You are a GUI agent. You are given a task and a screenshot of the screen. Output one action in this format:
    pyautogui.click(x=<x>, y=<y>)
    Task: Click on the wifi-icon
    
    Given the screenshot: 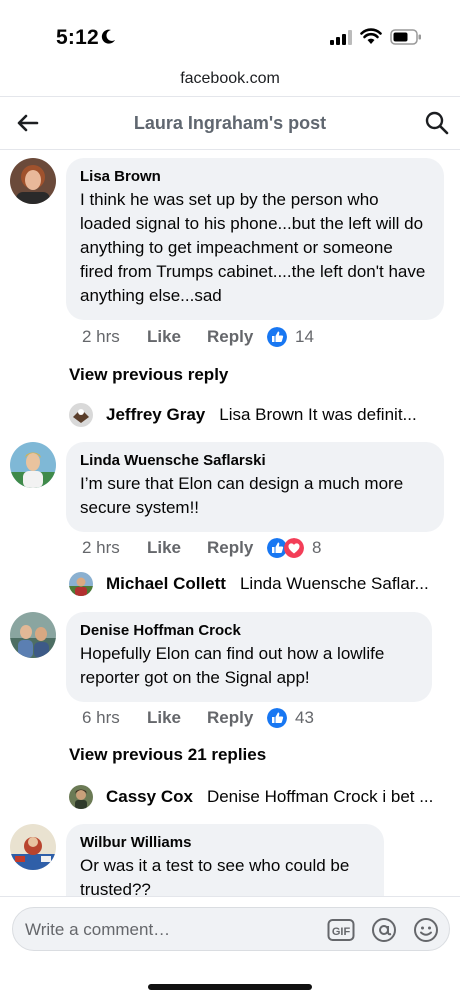 What is the action you would take?
    pyautogui.click(x=371, y=36)
    